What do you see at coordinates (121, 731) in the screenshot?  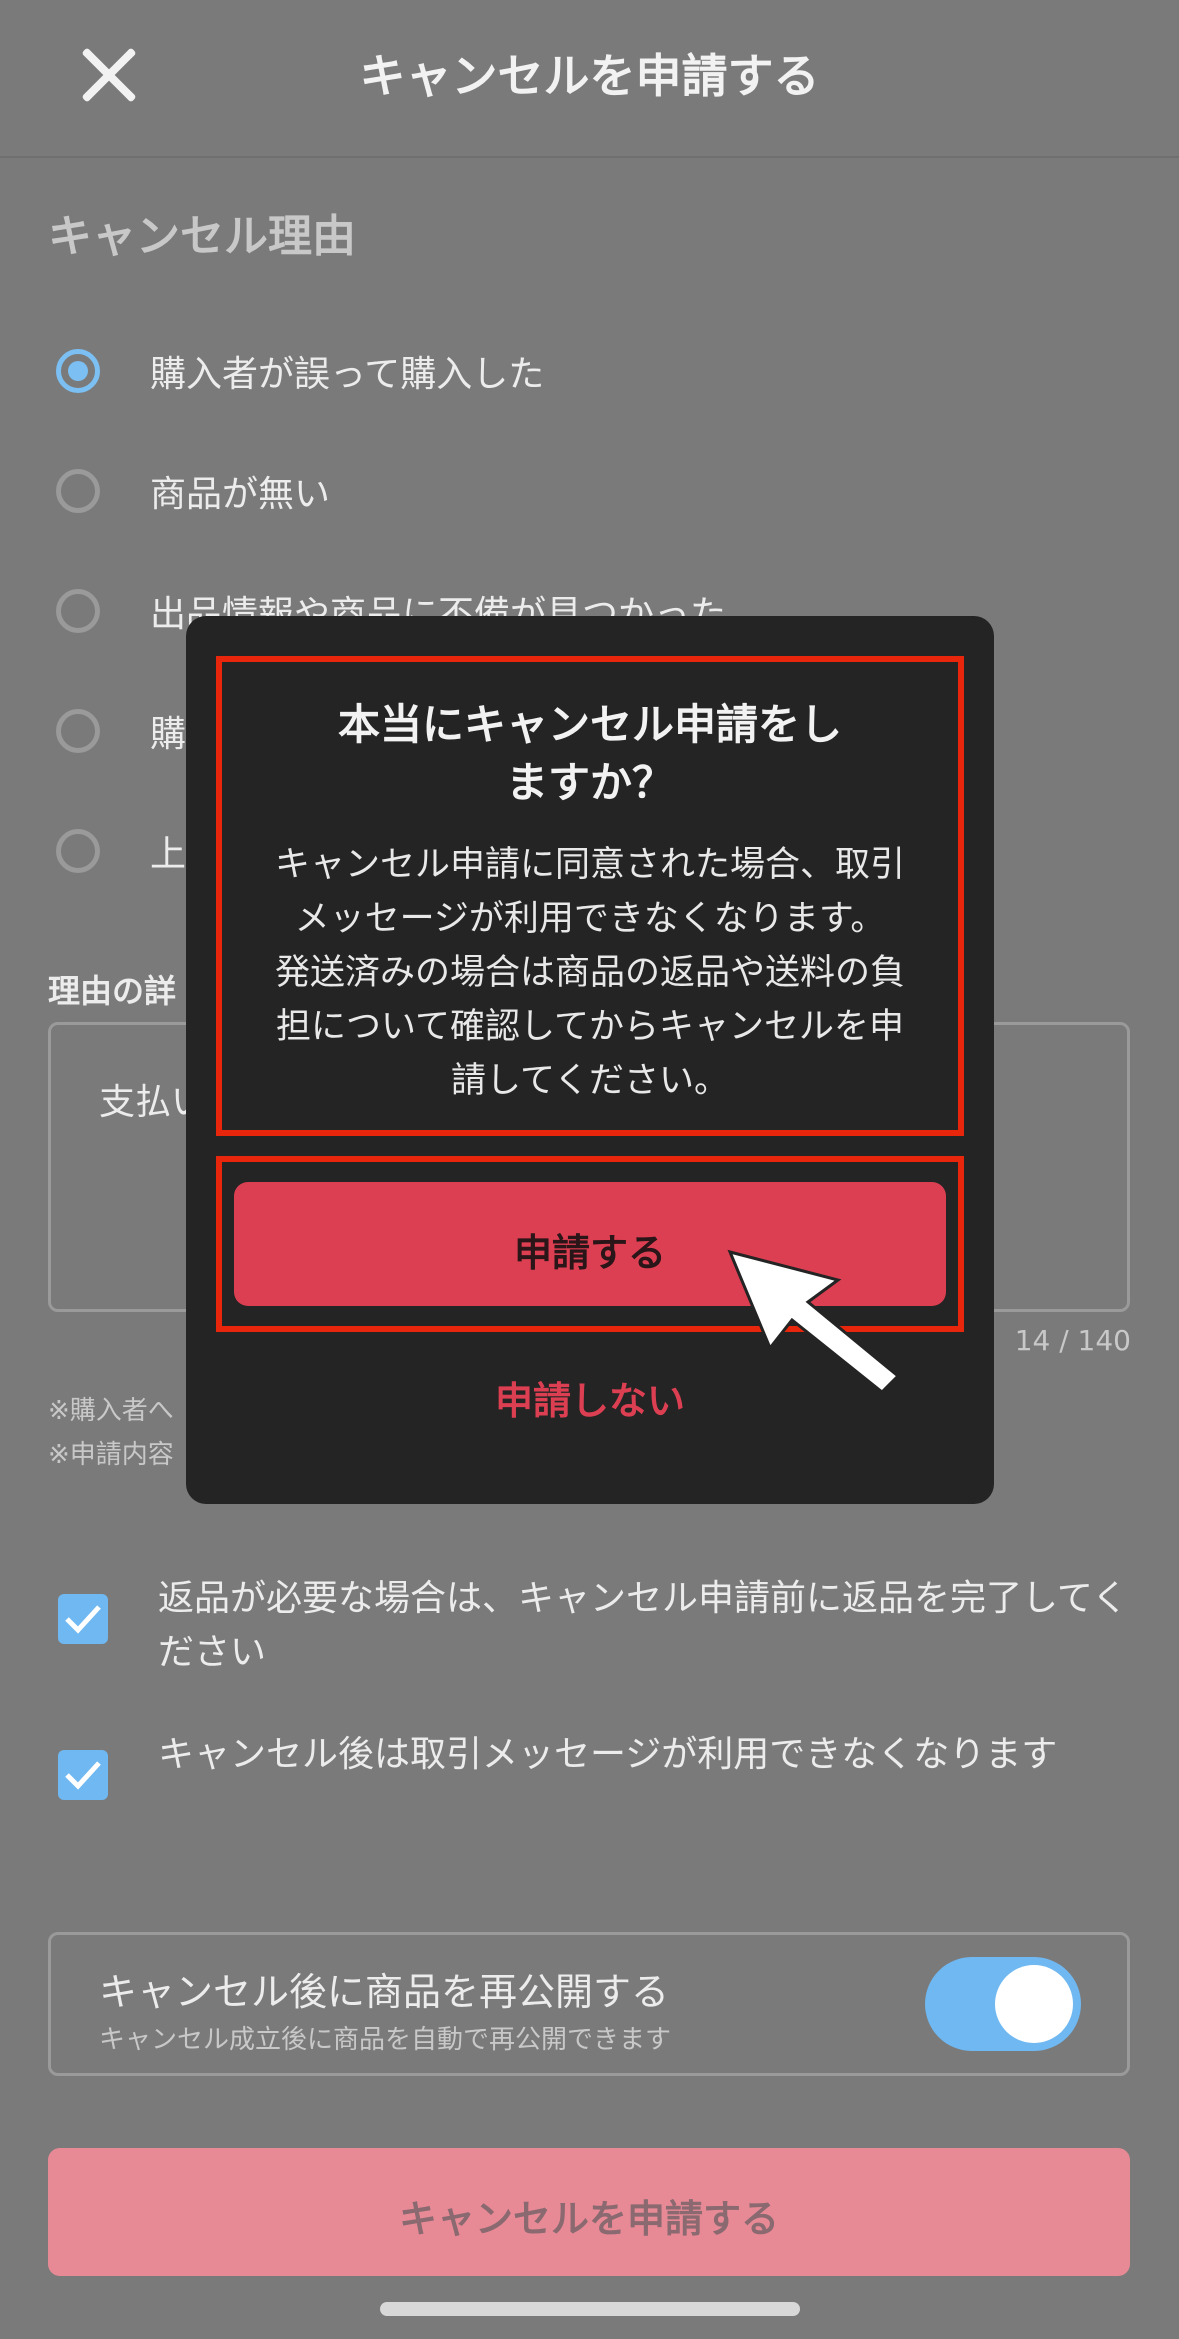 I see `reason-option-4: 購` at bounding box center [121, 731].